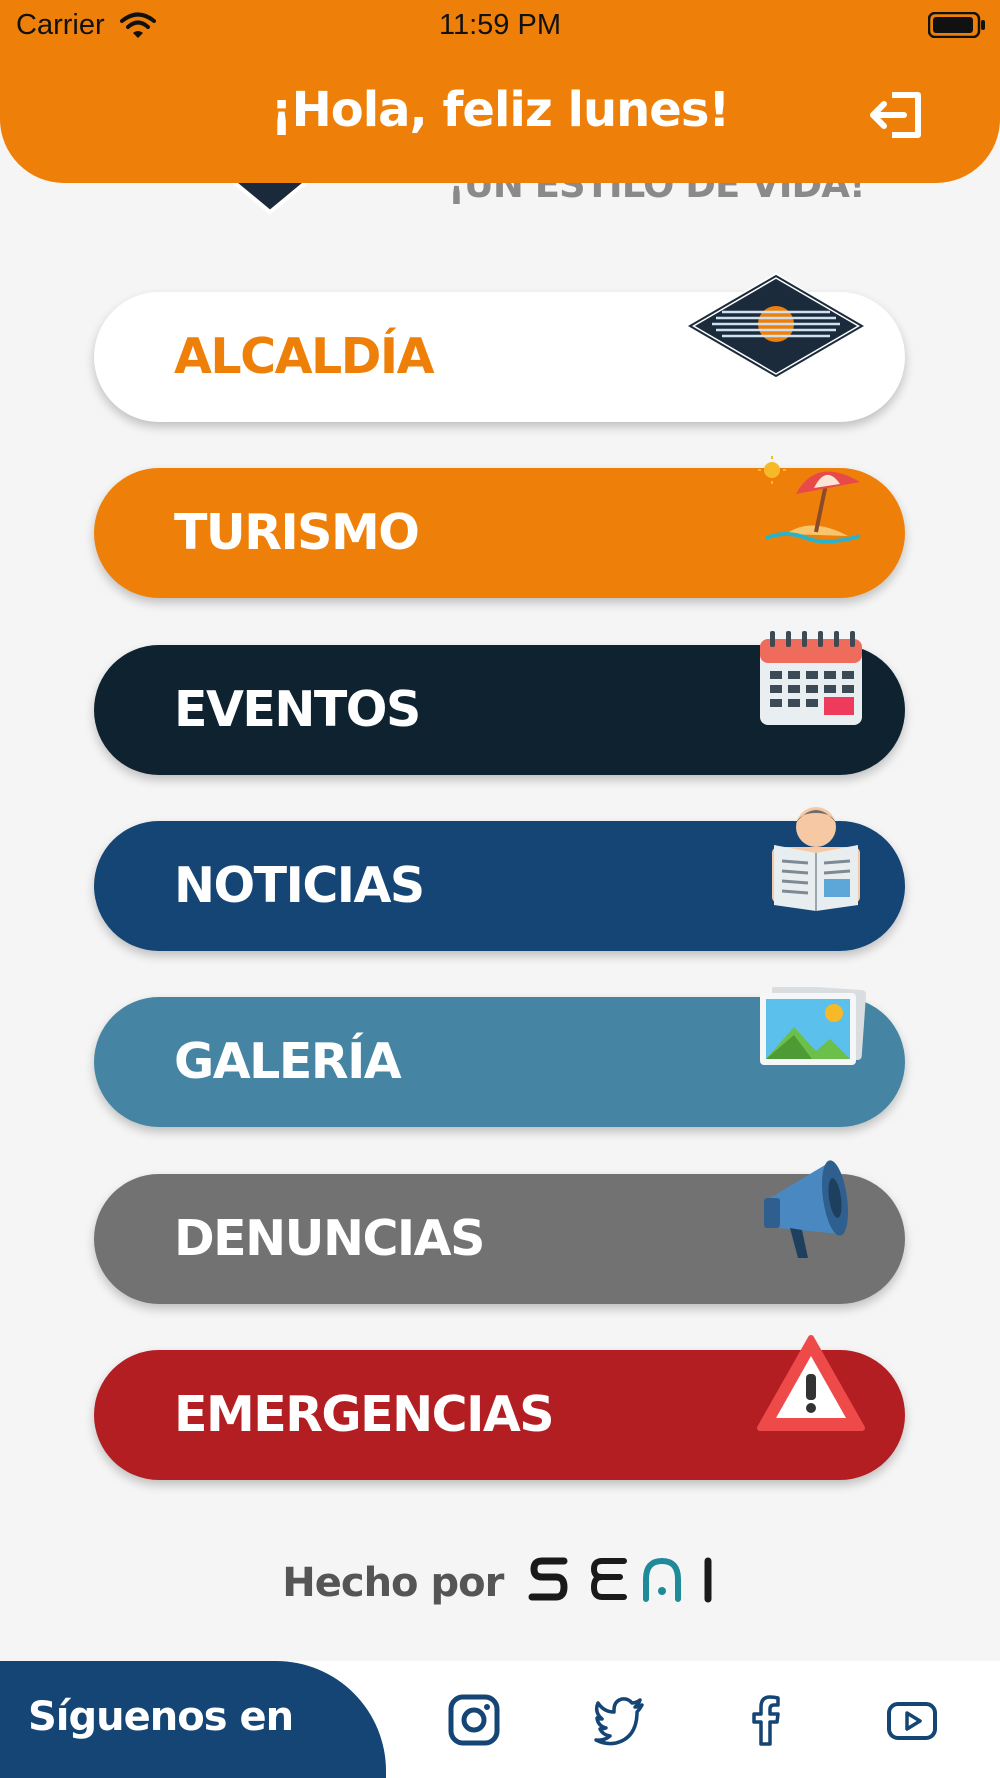  I want to click on instagram-icon, so click(474, 1720).